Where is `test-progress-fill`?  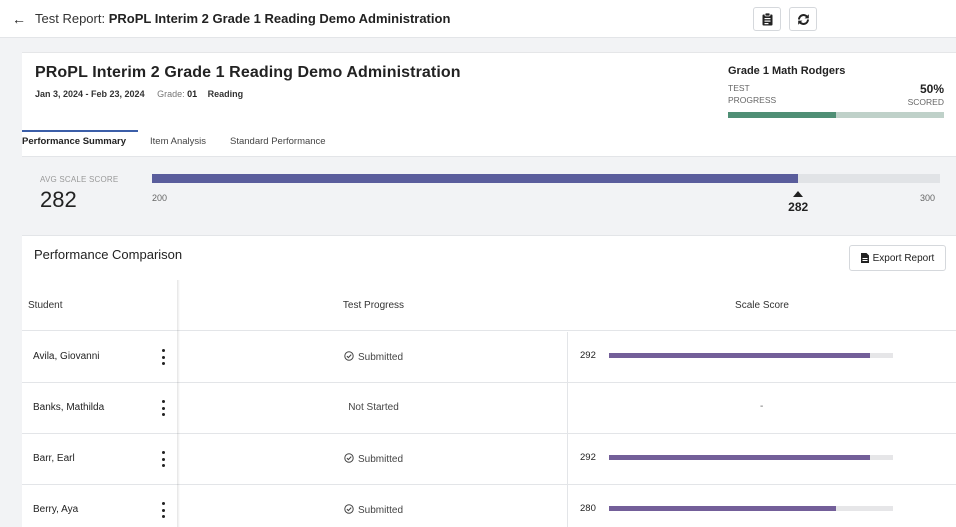
test-progress-fill is located at coordinates (782, 115).